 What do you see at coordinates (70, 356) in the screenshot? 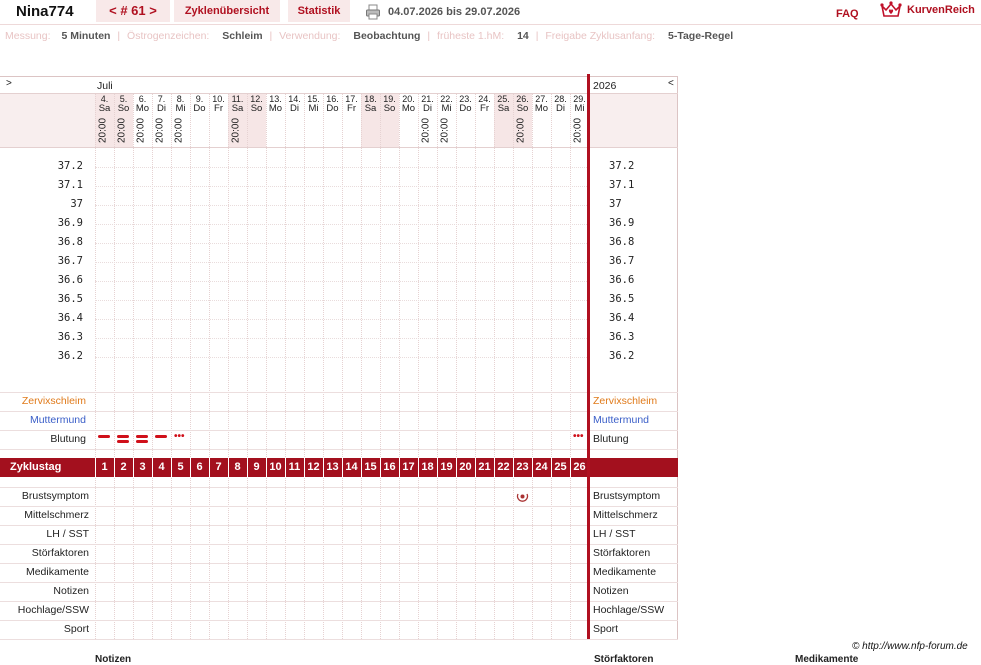
I see `temp-tick-left: 36.2` at bounding box center [70, 356].